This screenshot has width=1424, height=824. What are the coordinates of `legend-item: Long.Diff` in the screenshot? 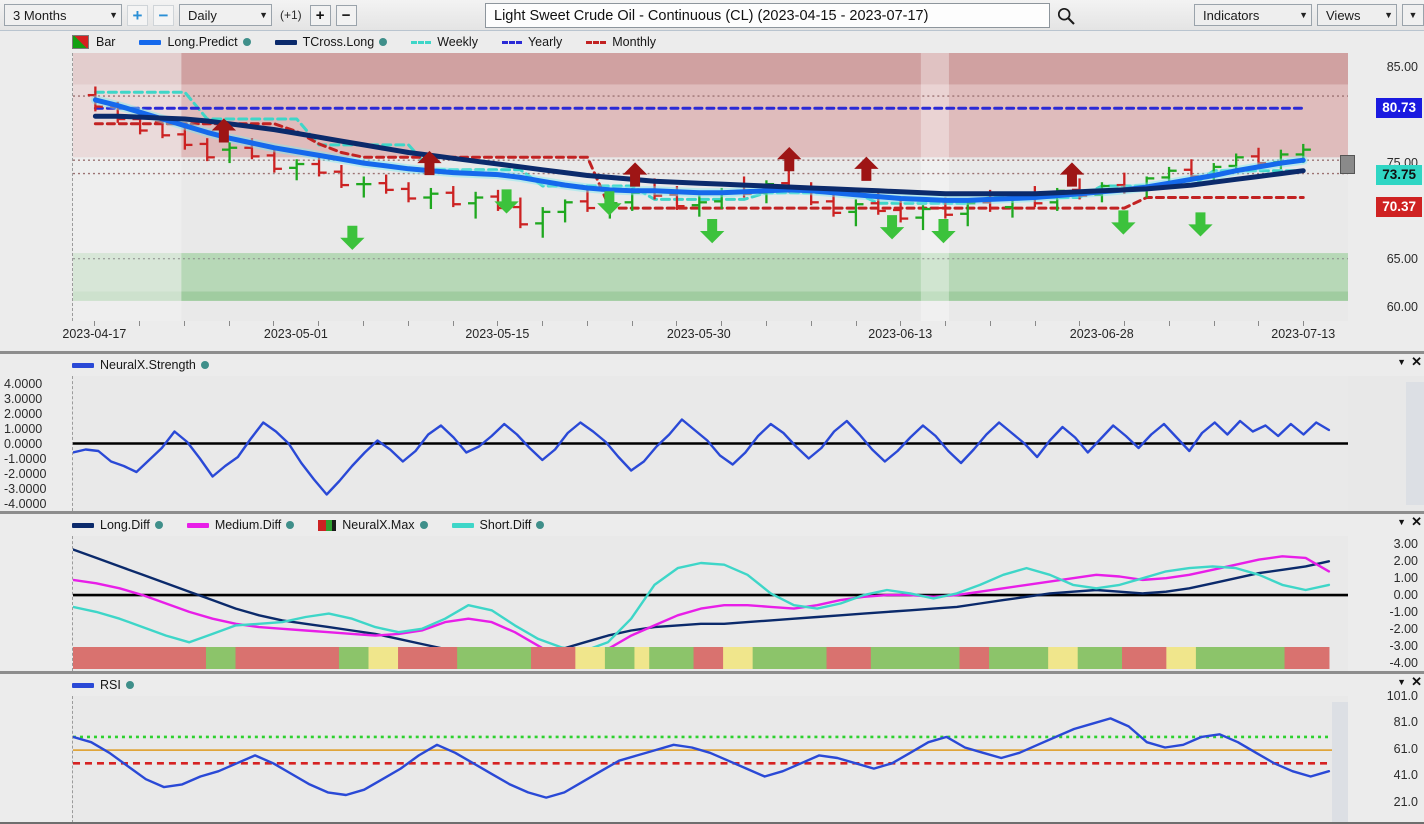 It's located at (117, 525).